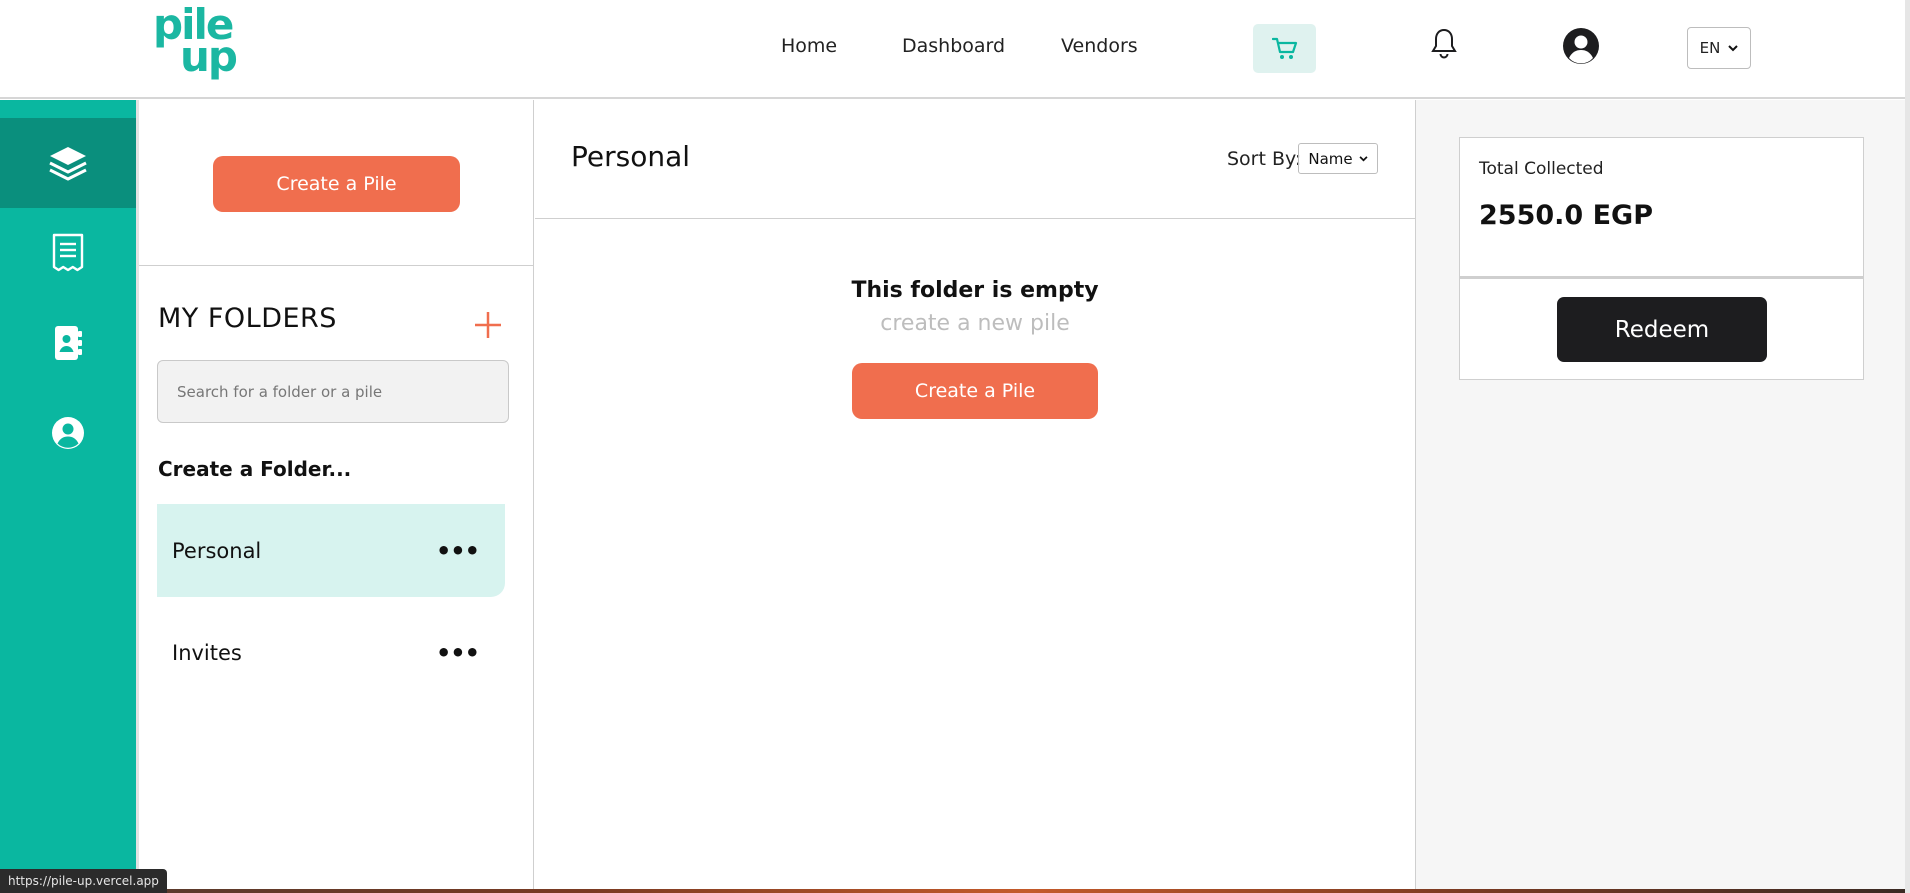  What do you see at coordinates (333, 391) in the screenshot?
I see `folder-search-input: Search for a folder or a pile` at bounding box center [333, 391].